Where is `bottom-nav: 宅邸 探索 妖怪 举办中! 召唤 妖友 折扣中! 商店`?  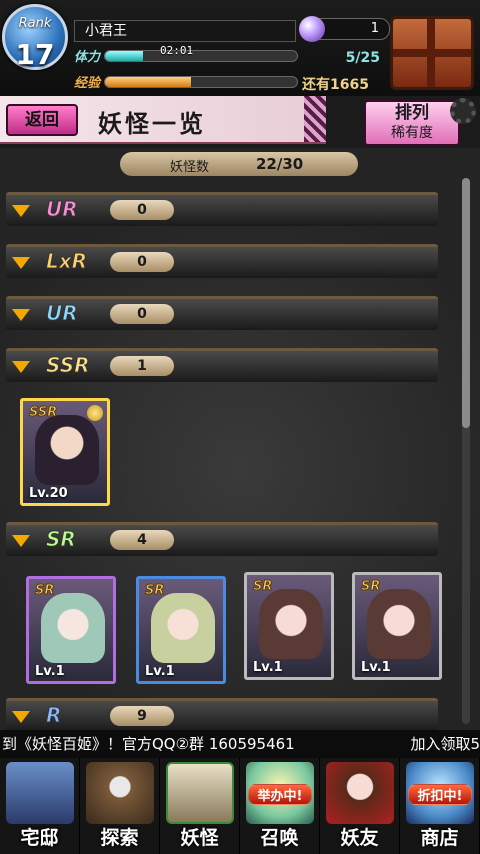 bottom-nav: 宅邸 探索 妖怪 举办中! 召唤 妖友 折扣中! 商店 is located at coordinates (240, 806).